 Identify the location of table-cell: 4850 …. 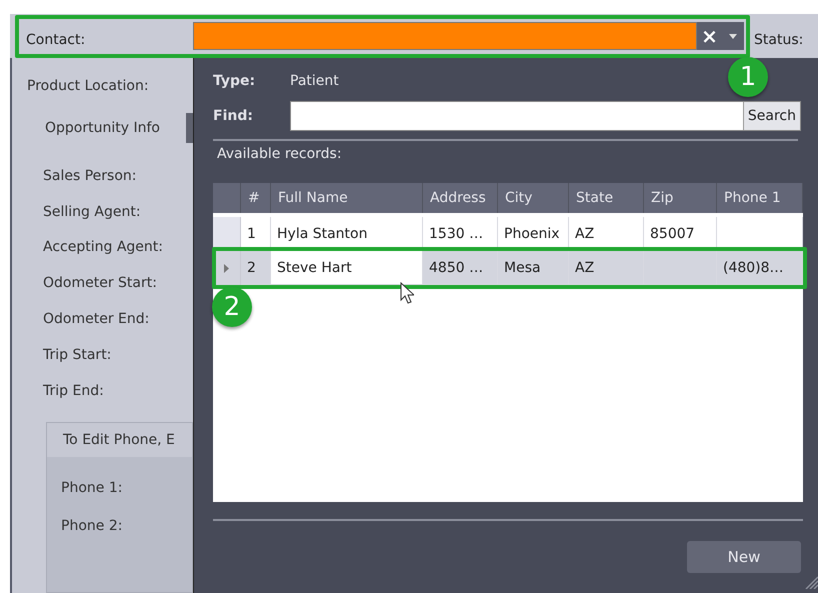
(460, 268).